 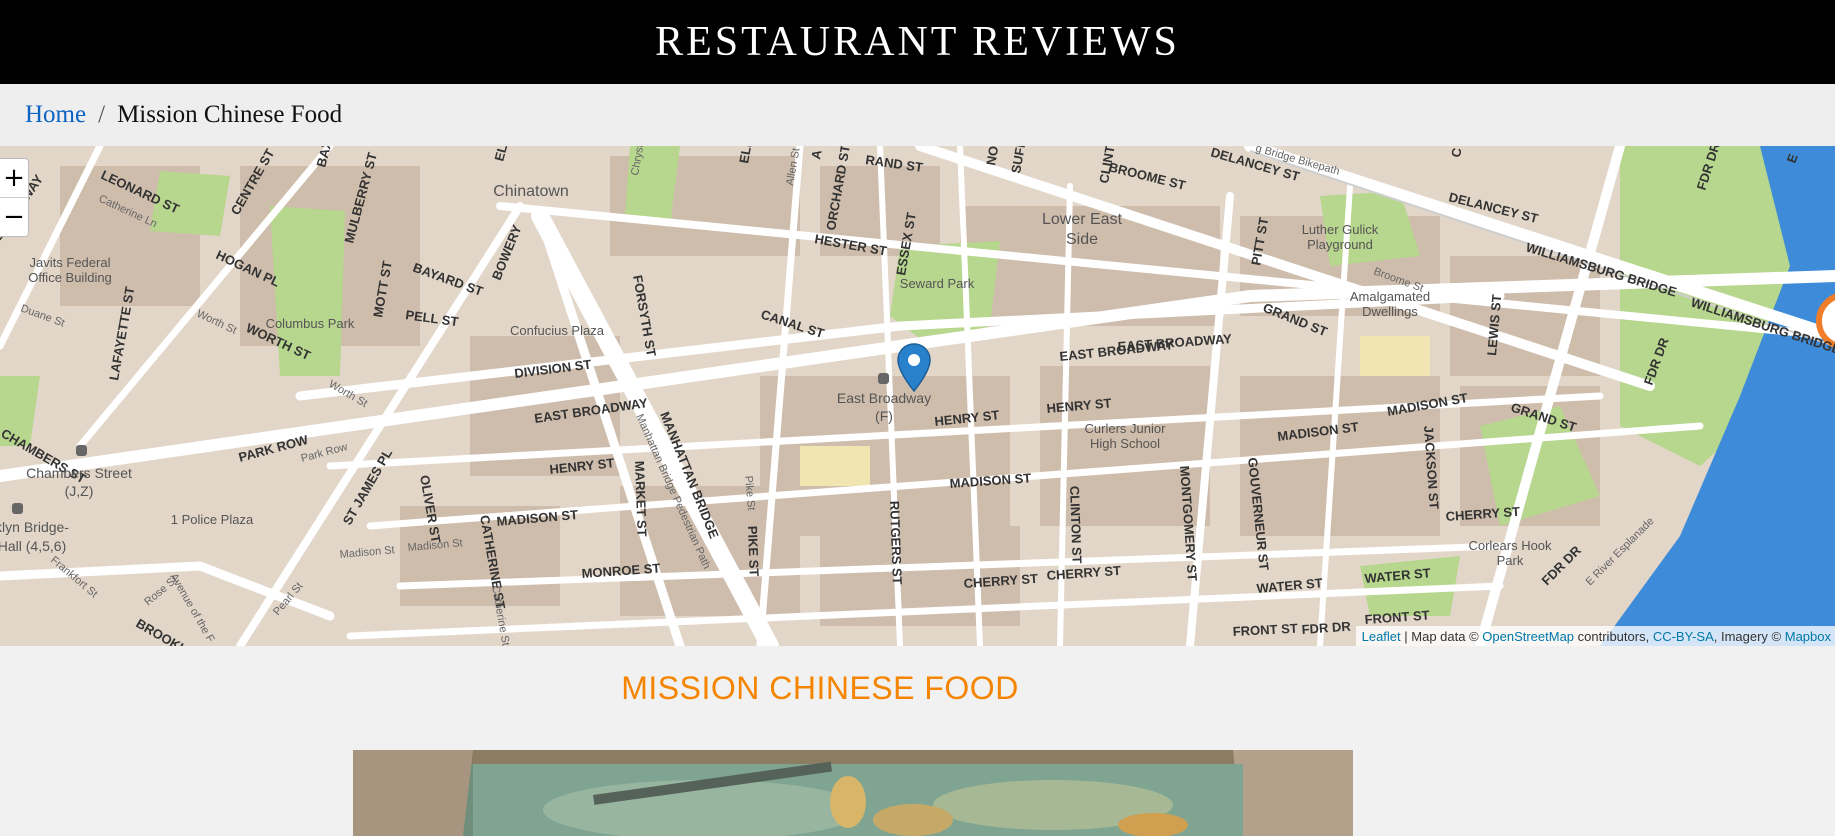 What do you see at coordinates (1808, 636) in the screenshot?
I see `mapbox-link: Mapbox` at bounding box center [1808, 636].